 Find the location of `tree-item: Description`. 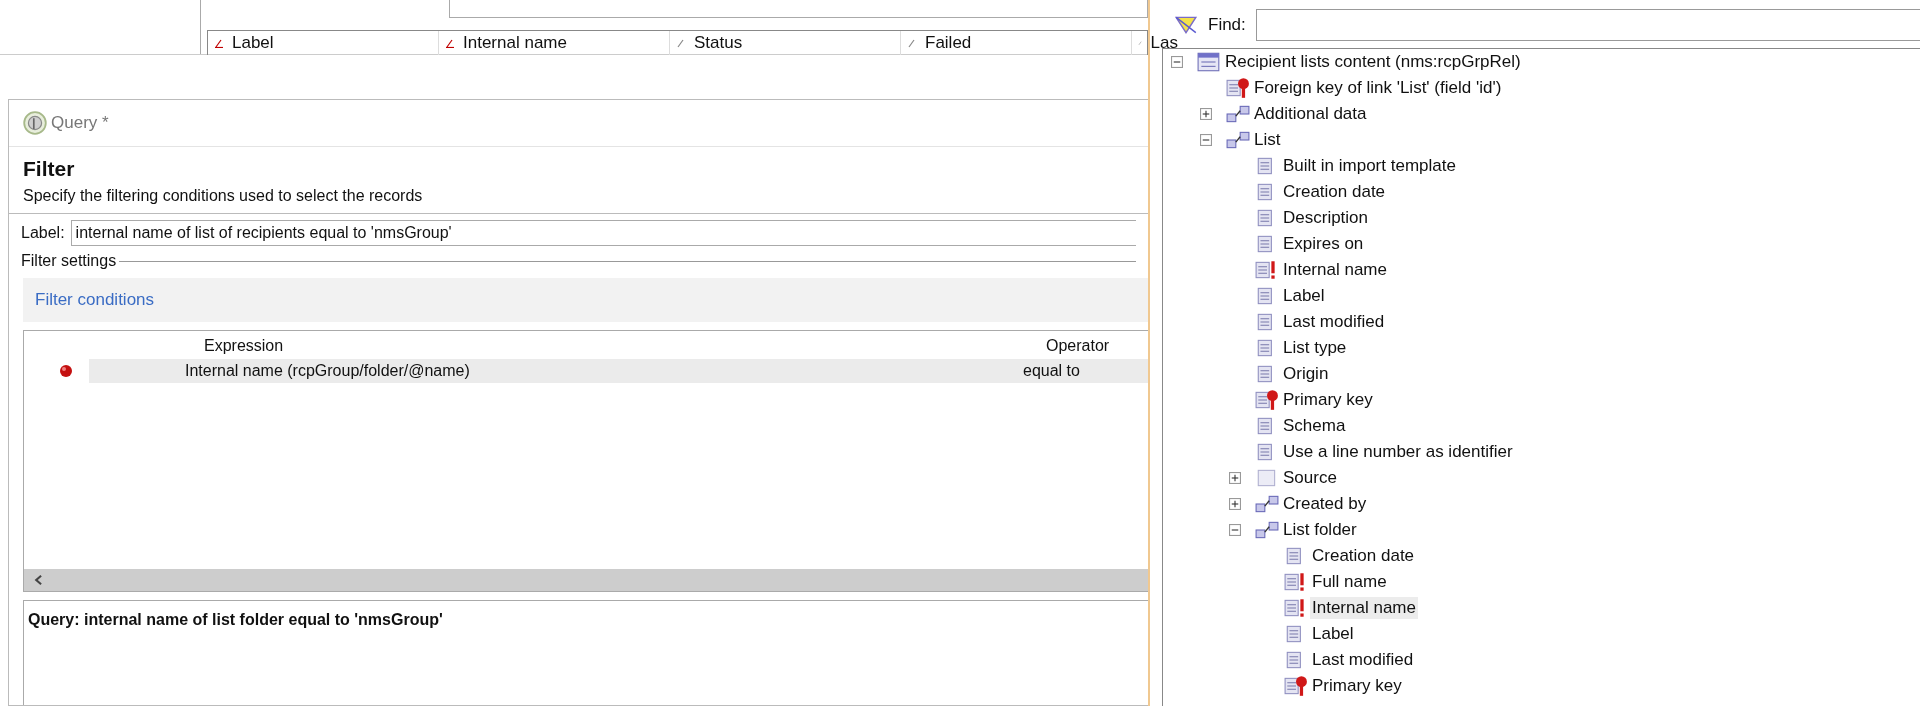

tree-item: Description is located at coordinates (1326, 218).